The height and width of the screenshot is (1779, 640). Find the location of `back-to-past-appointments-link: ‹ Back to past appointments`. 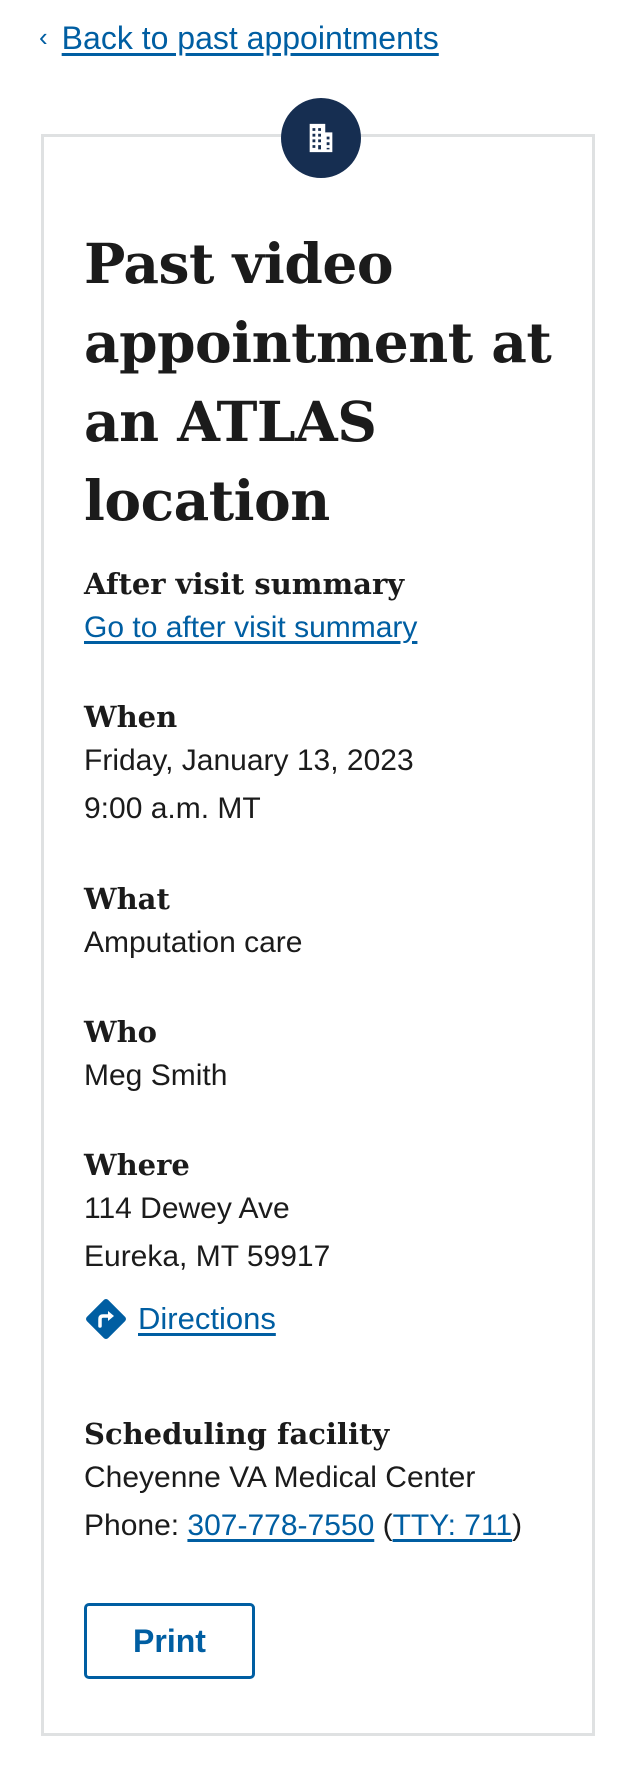

back-to-past-appointments-link: ‹ Back to past appointments is located at coordinates (239, 38).